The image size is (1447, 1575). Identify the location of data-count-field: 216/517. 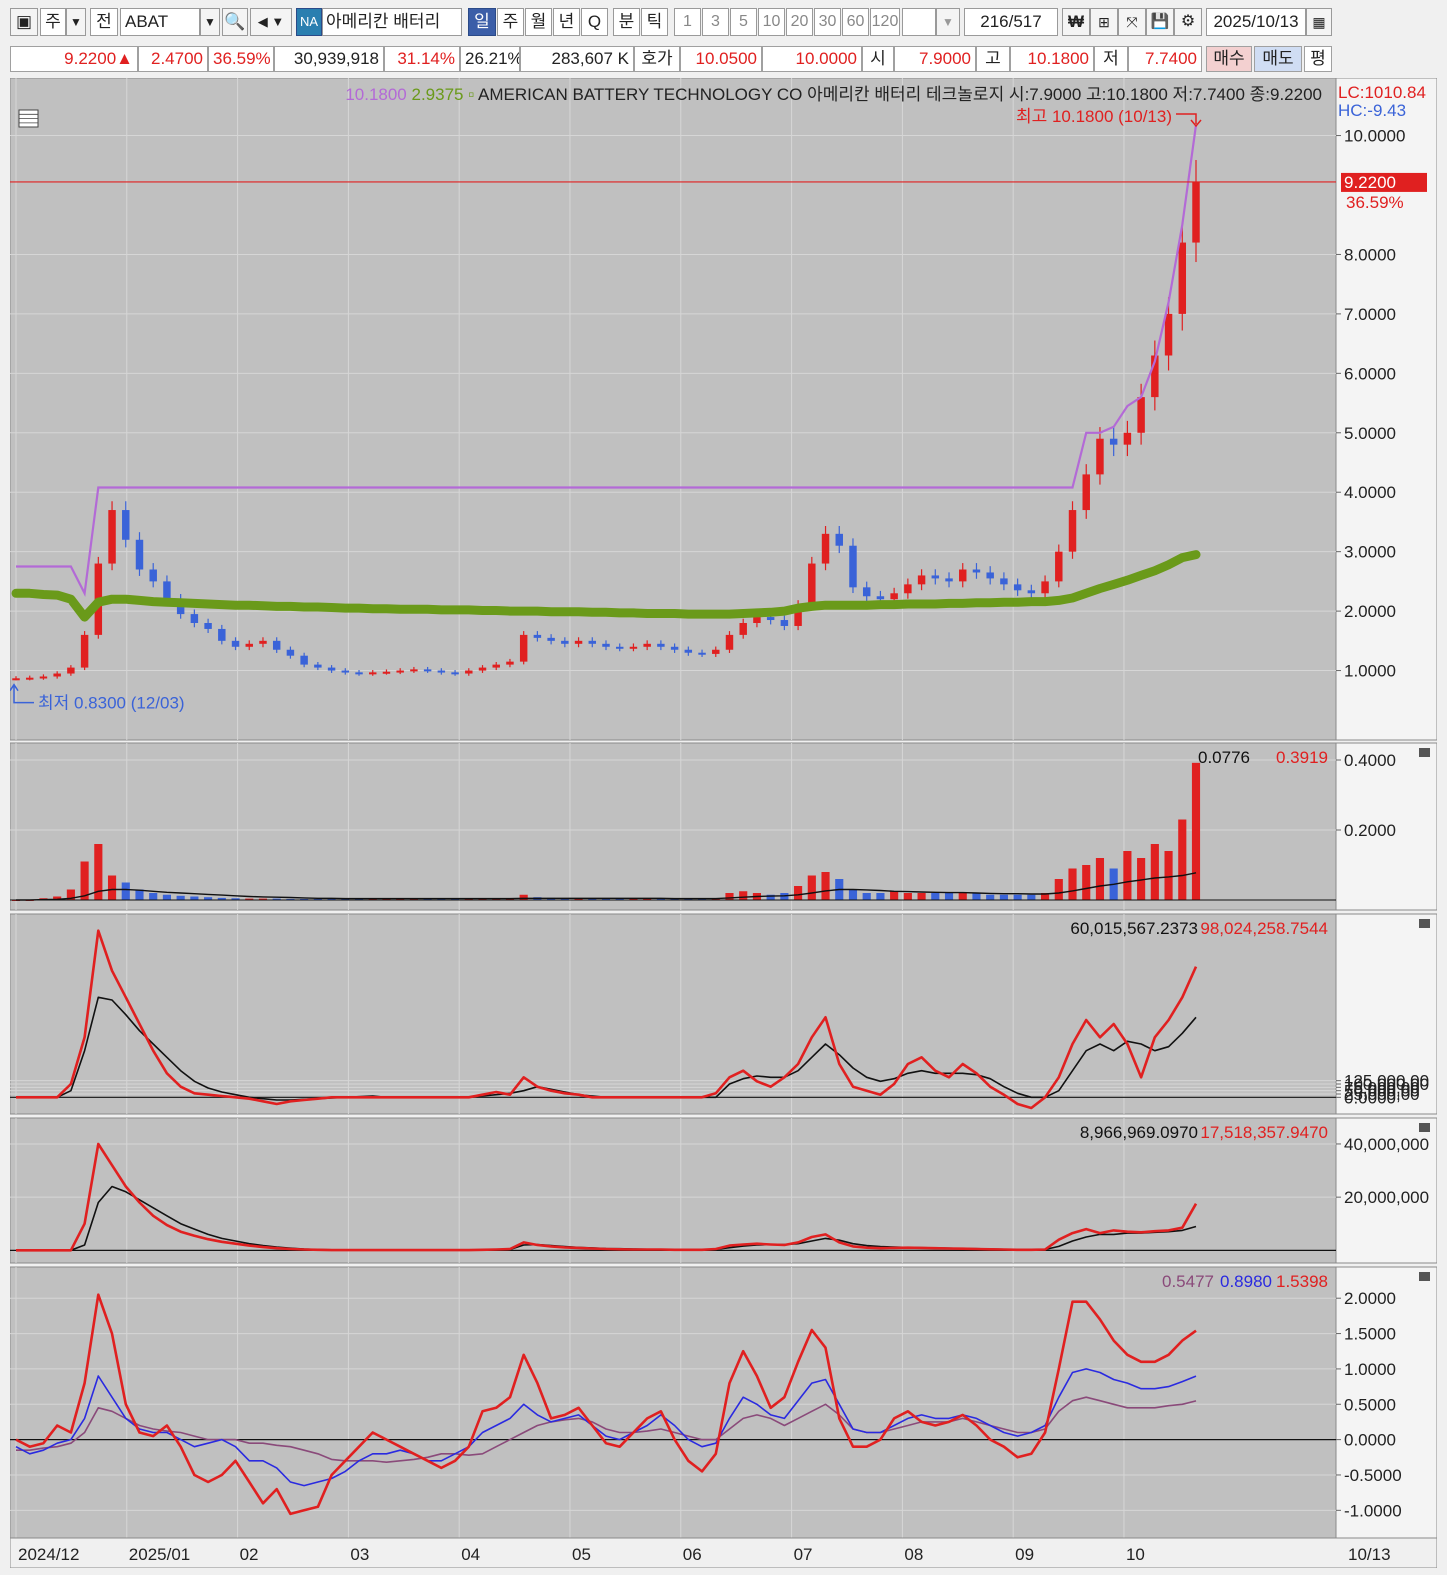
(1011, 22).